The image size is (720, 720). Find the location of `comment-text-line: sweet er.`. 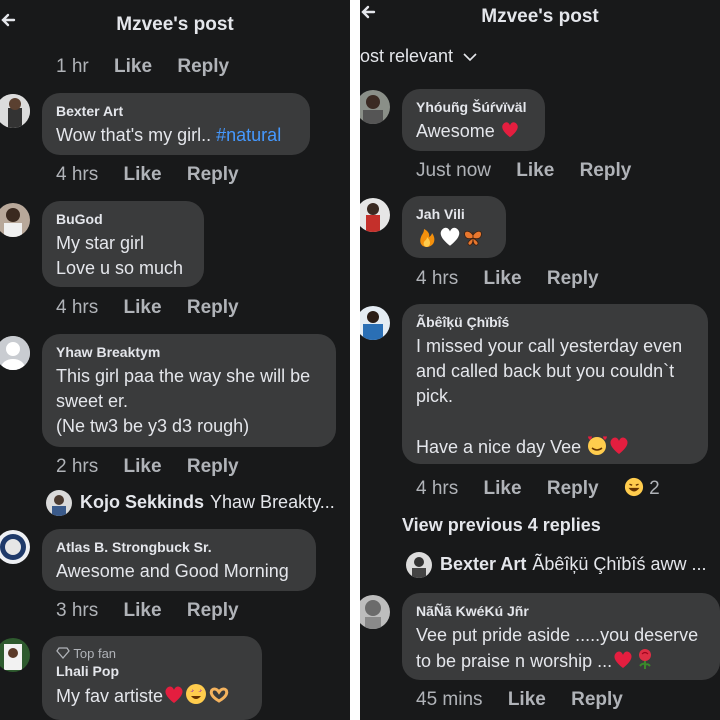

comment-text-line: sweet er. is located at coordinates (92, 401).